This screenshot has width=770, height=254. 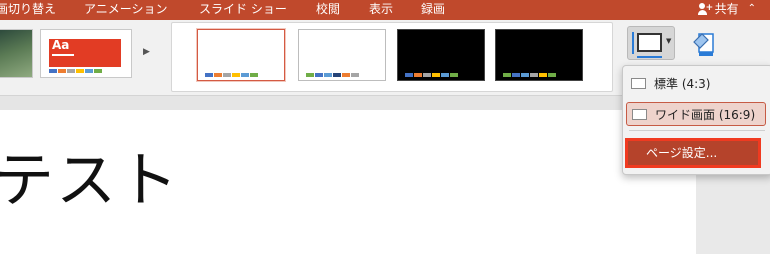 I want to click on menu-slideshow: スライド ショー, so click(x=243, y=9).